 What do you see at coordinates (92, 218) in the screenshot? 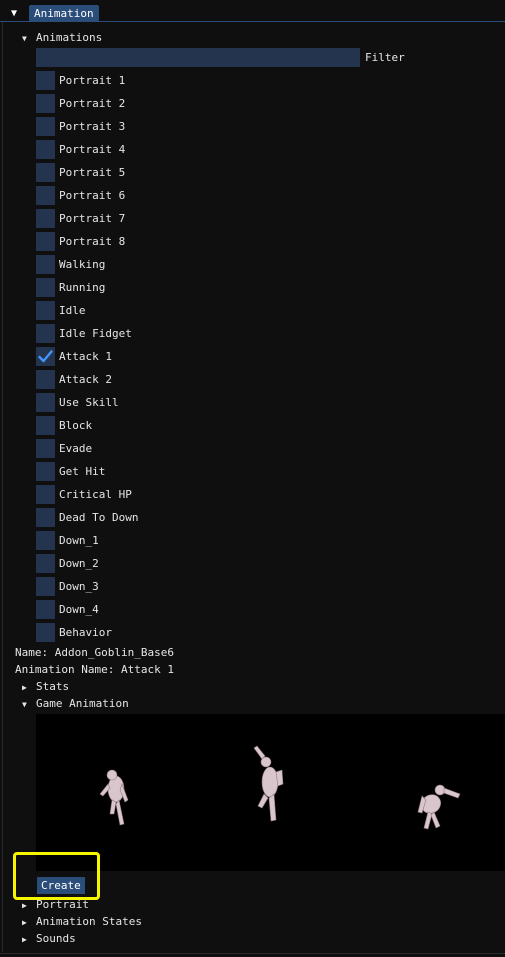
I see `checkbox-label: Portrait 7` at bounding box center [92, 218].